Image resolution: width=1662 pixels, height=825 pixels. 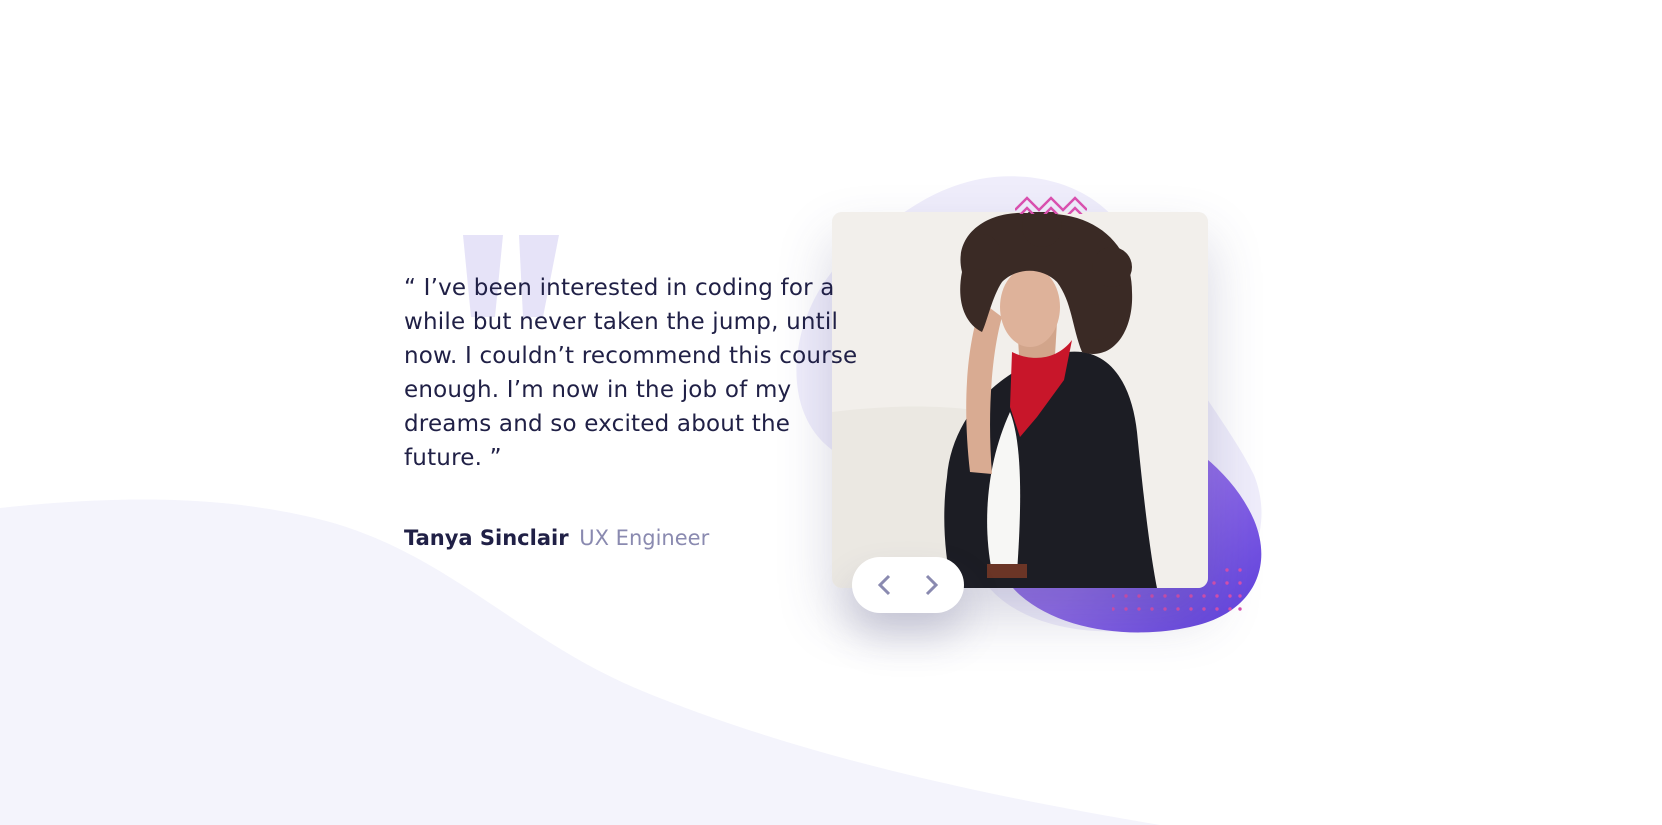 I want to click on previous-button, so click(x=884, y=585).